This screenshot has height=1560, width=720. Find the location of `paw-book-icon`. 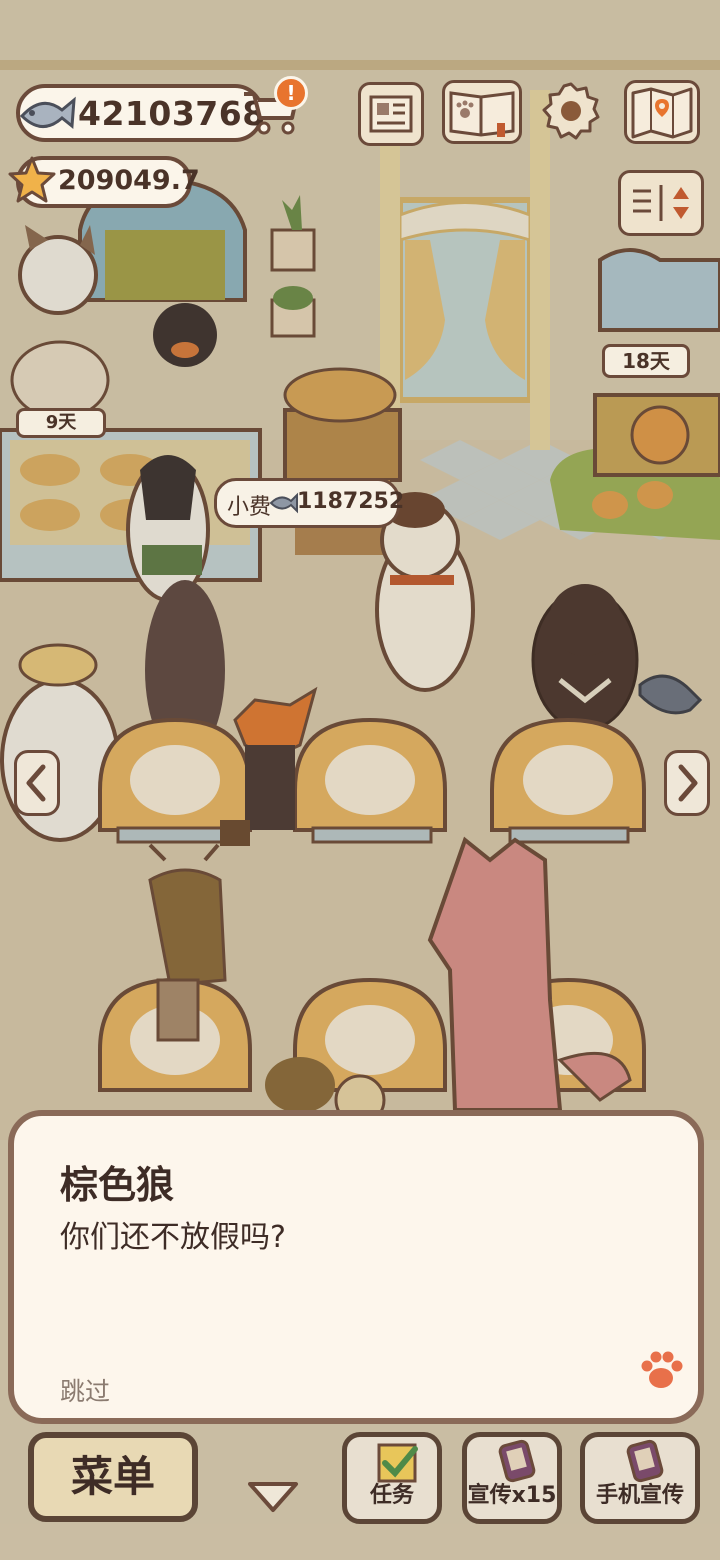

paw-book-icon is located at coordinates (482, 114).